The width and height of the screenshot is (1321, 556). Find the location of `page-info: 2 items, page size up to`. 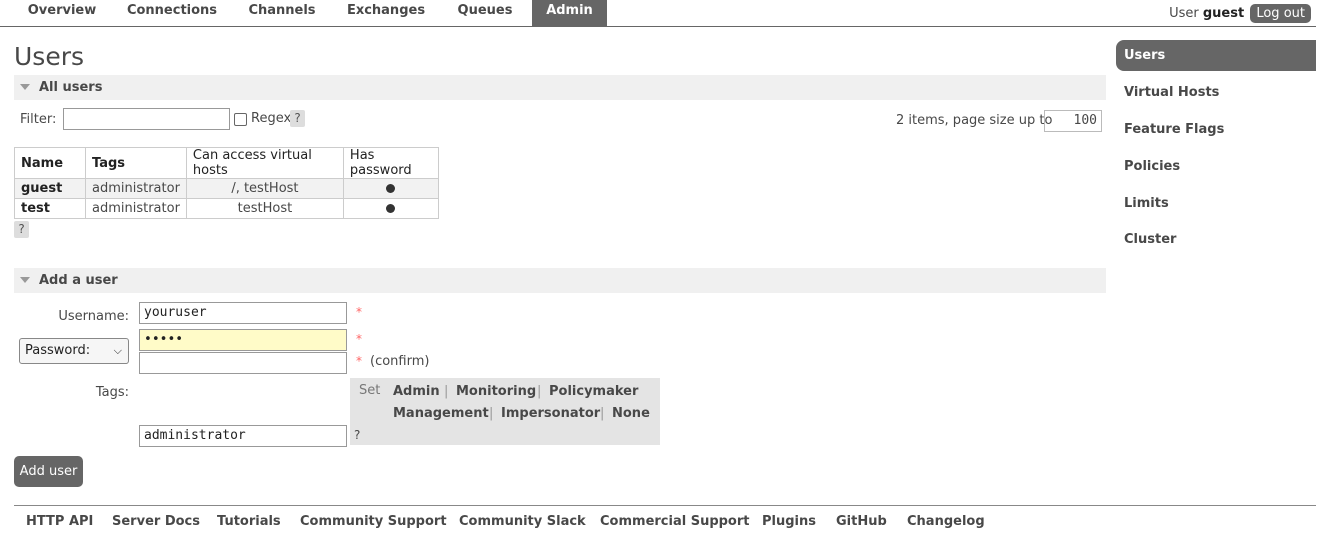

page-info: 2 items, page size up to is located at coordinates (974, 120).